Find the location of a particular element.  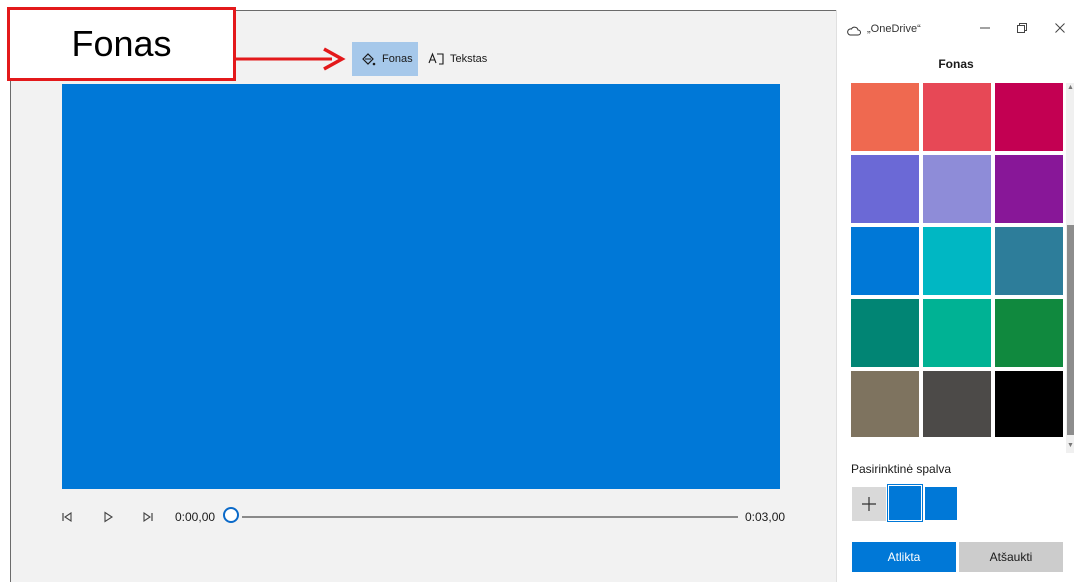

background-button-label: Fonas is located at coordinates (397, 59).